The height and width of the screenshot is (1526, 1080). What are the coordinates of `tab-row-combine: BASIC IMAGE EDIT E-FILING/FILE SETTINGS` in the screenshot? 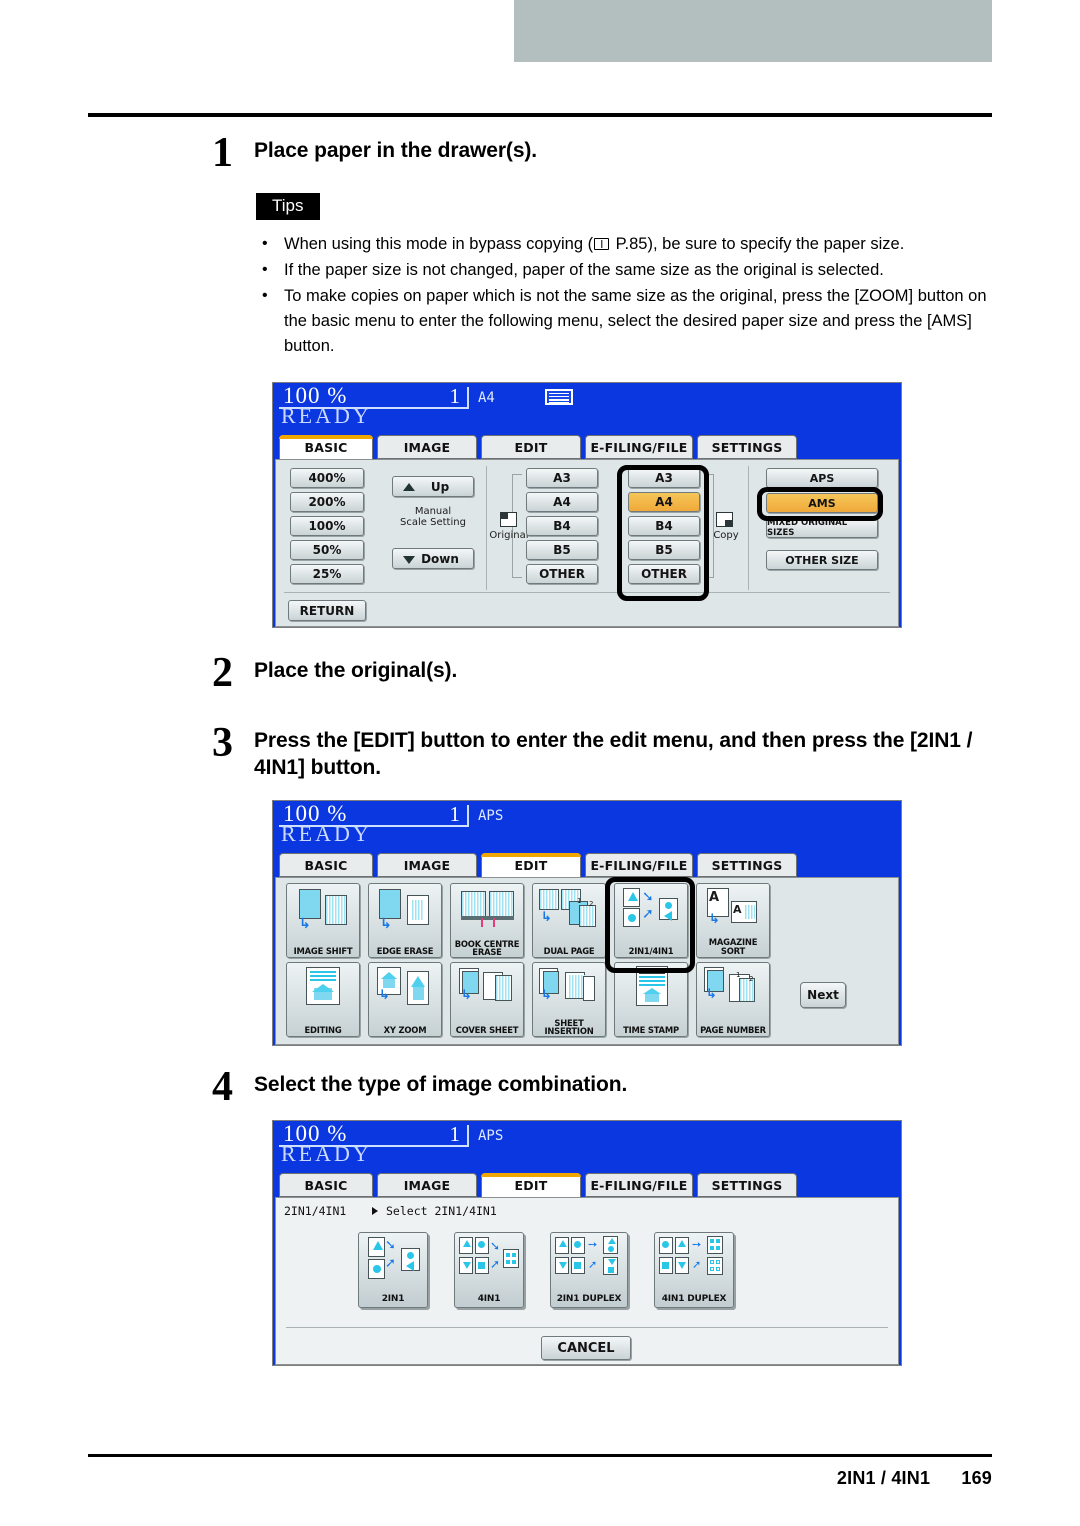 It's located at (587, 1185).